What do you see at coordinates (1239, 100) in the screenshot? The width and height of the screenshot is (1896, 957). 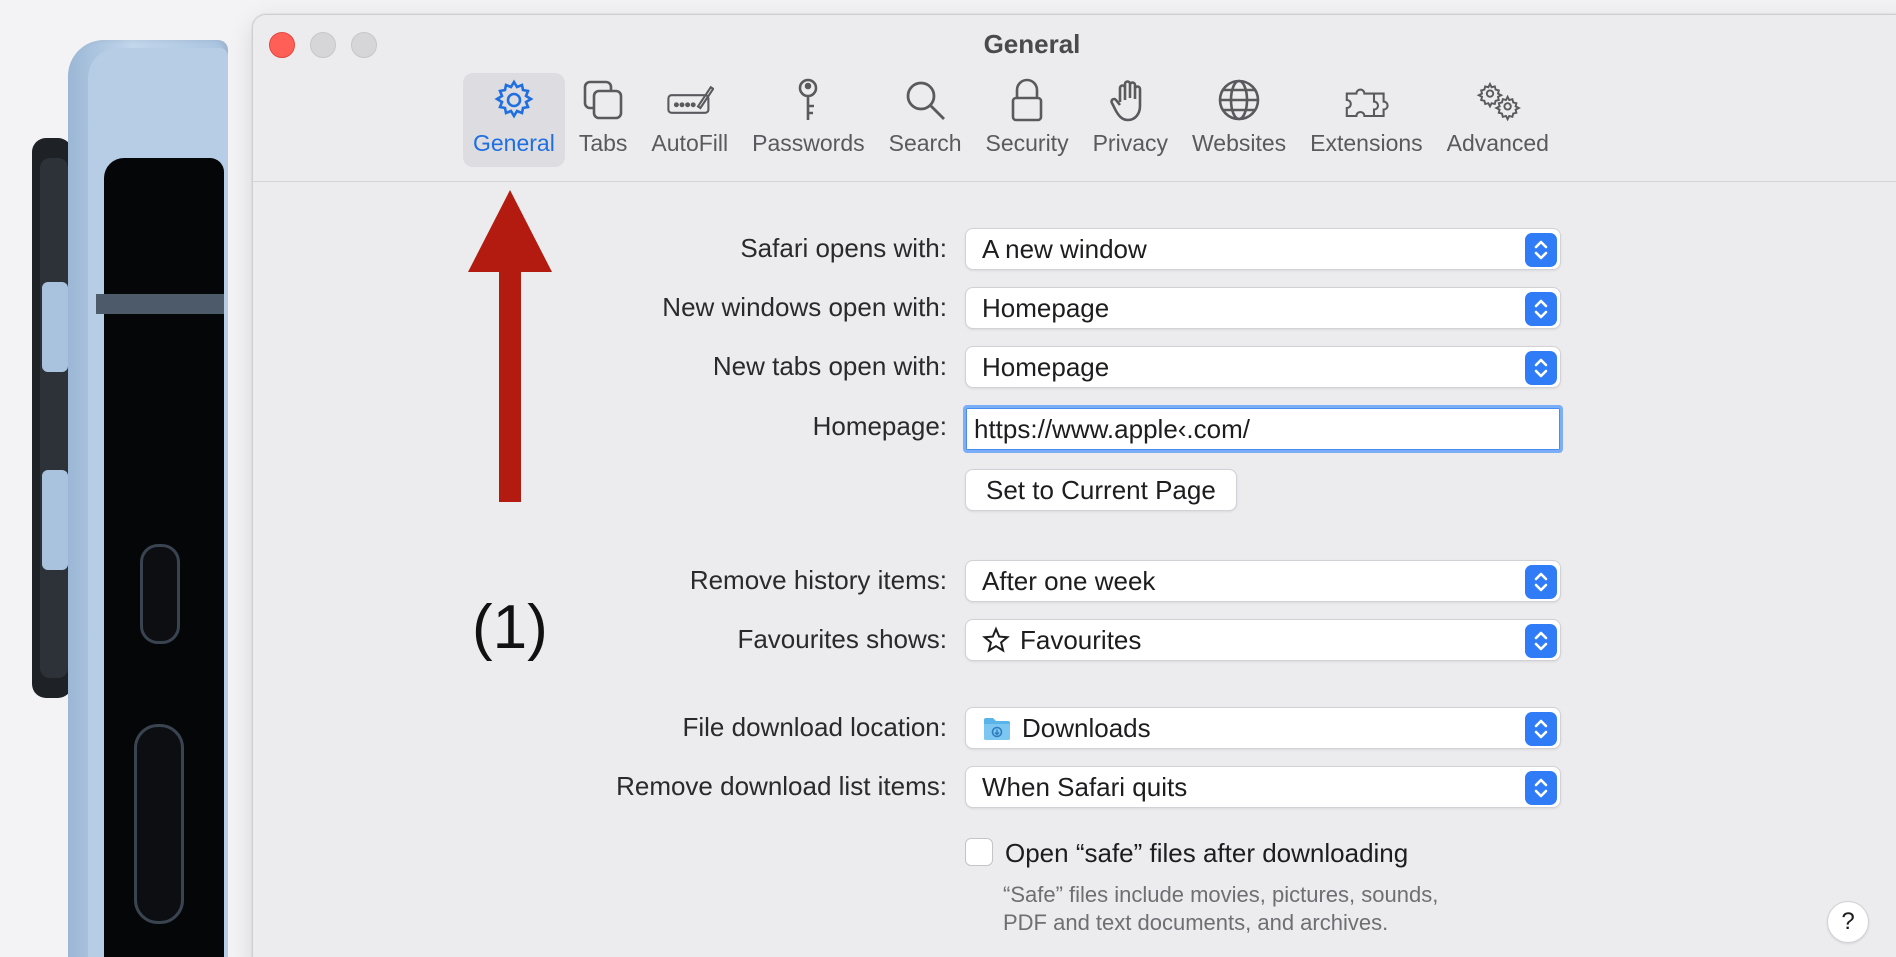 I see `globe-icon` at bounding box center [1239, 100].